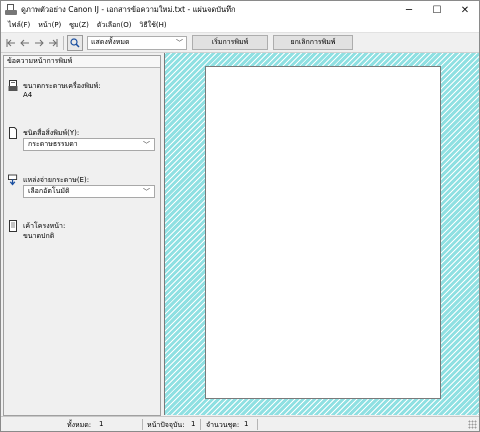  I want to click on printer-paper-icon, so click(13, 85).